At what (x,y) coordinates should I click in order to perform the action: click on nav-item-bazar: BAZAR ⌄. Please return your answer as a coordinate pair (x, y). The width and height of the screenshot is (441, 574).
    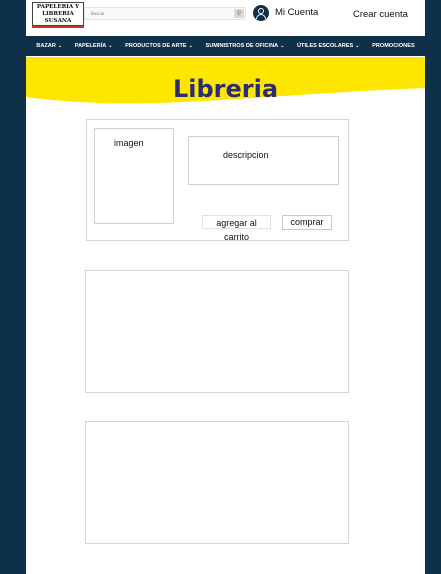
    Looking at the image, I should click on (49, 46).